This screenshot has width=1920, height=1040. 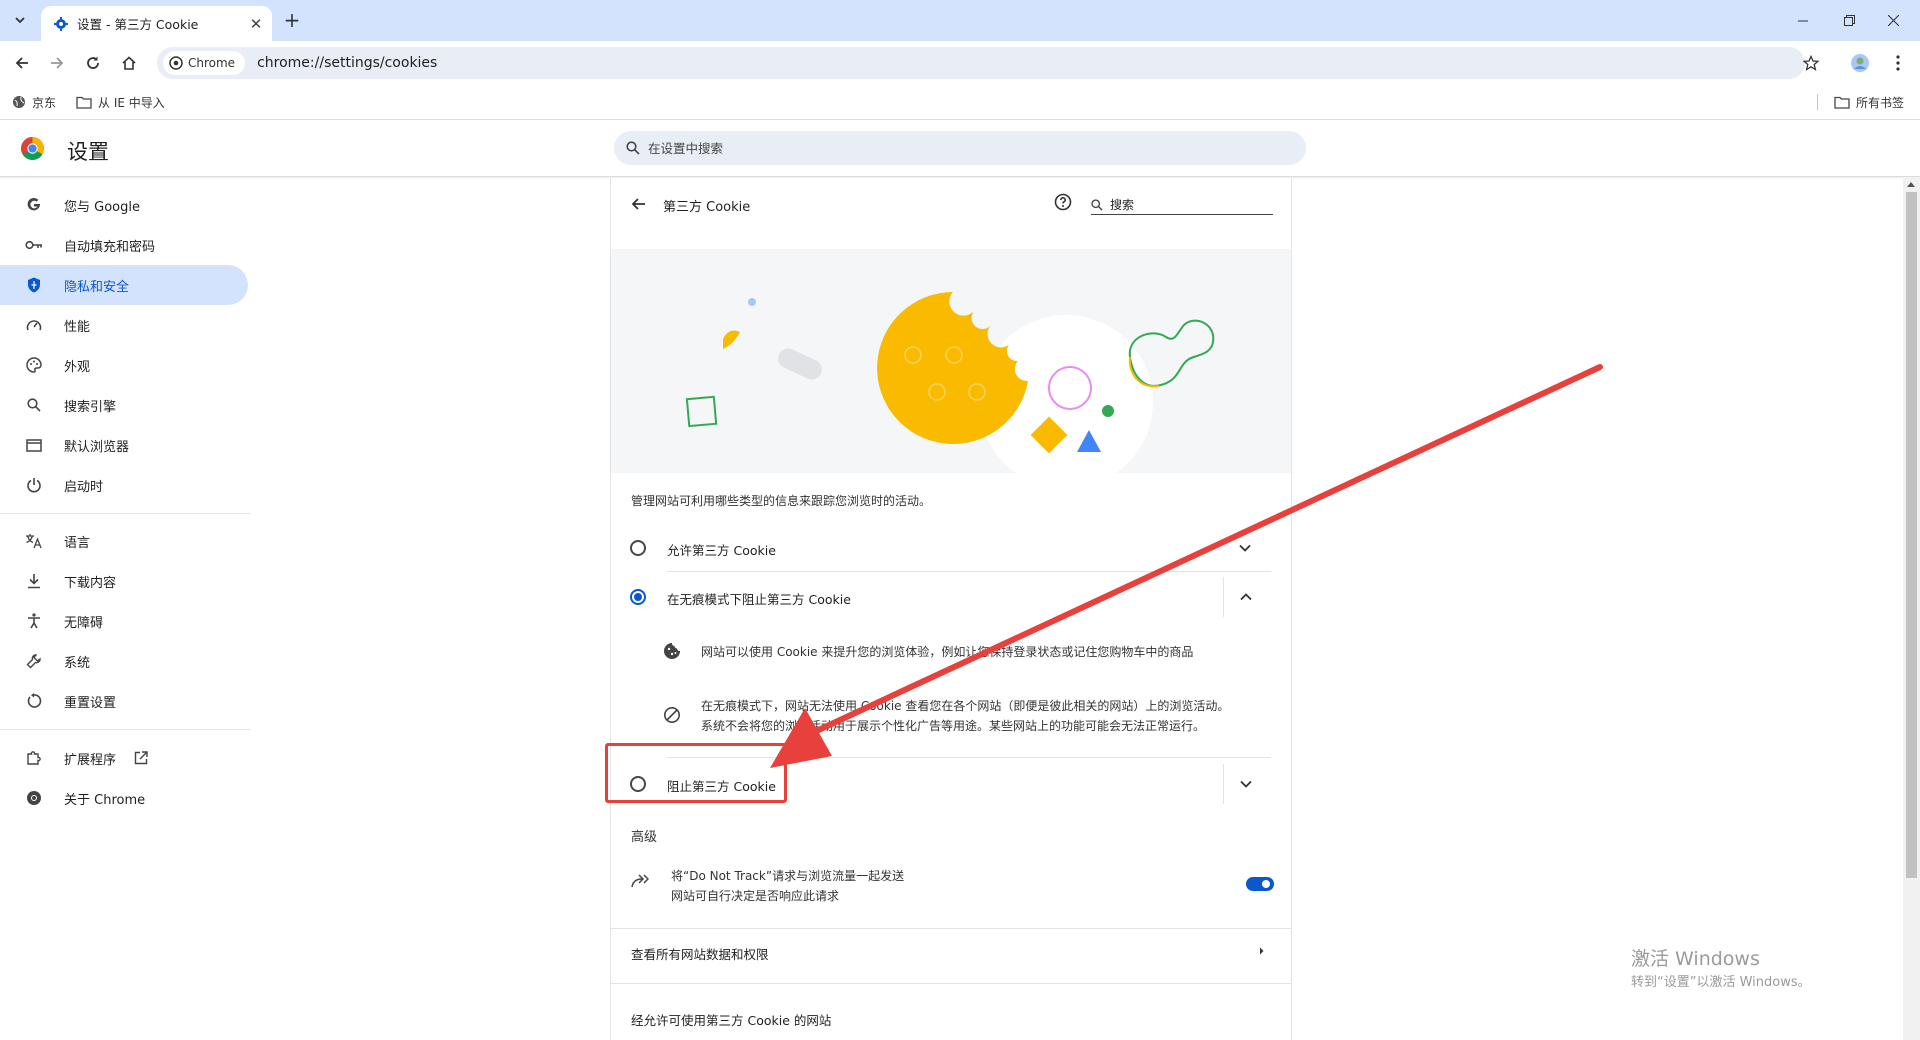 I want to click on option-block-incognito: 在无痕模式下阻止第三方 Cookie, so click(x=951, y=597).